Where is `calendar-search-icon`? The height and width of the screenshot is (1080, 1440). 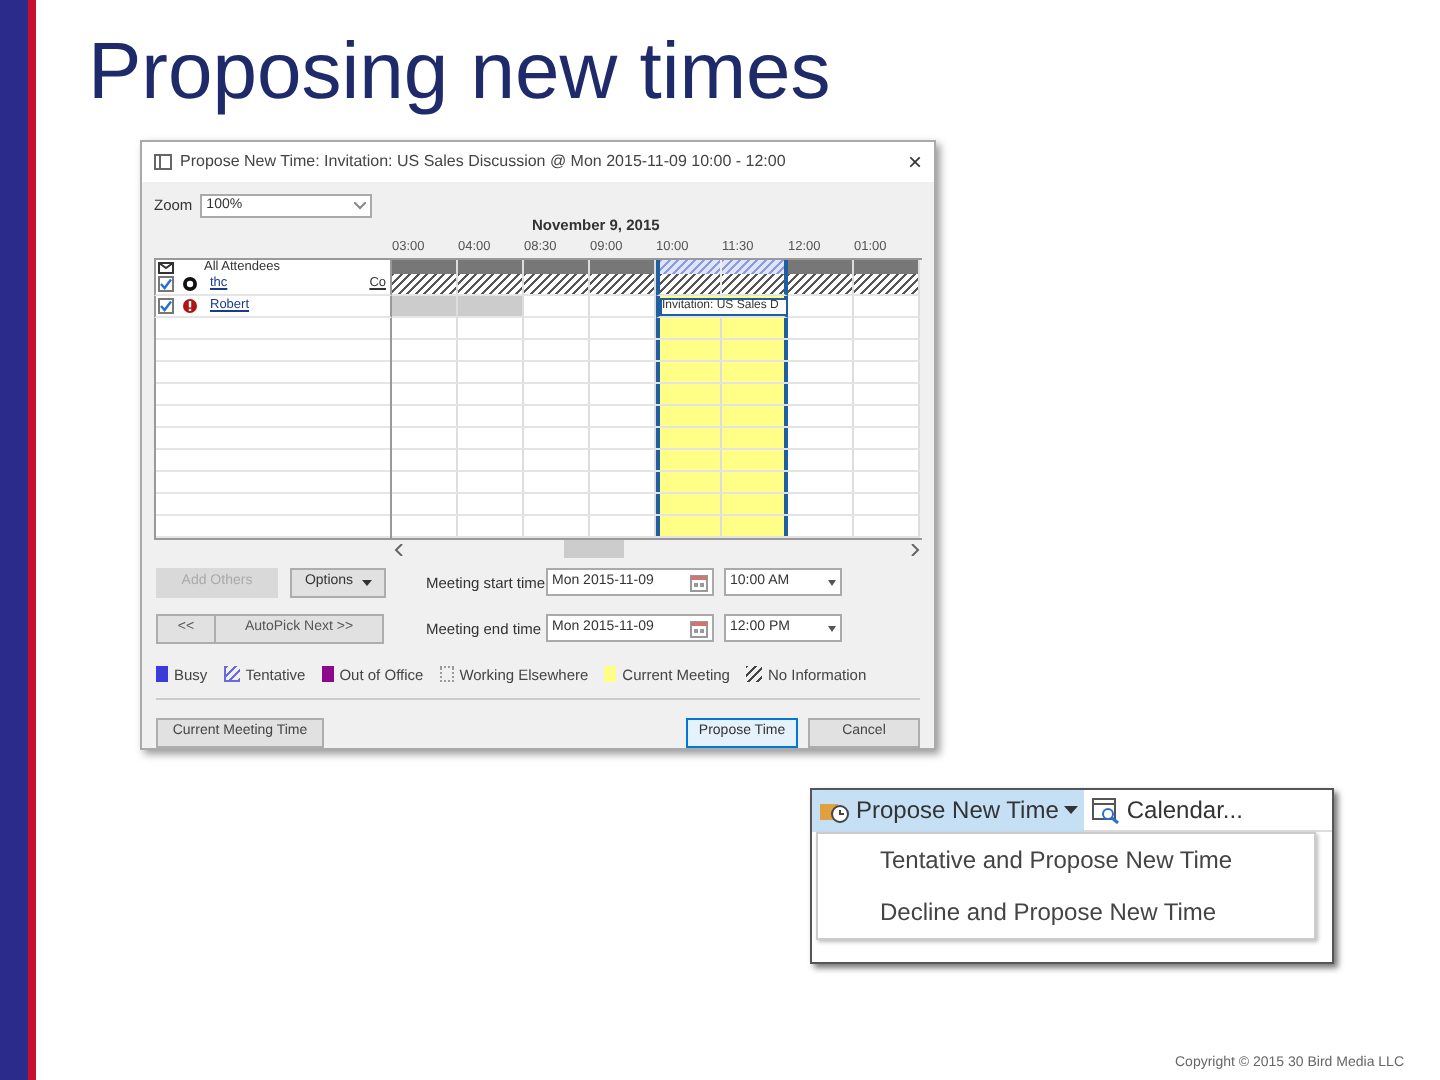
calendar-search-icon is located at coordinates (1106, 810).